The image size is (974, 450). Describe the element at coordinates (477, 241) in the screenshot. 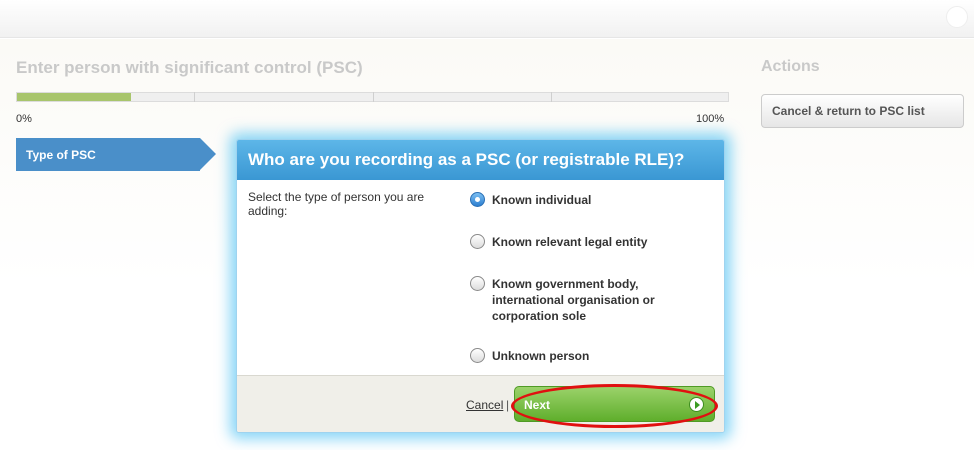

I see `radio-known-relevant-legal-entity` at that location.